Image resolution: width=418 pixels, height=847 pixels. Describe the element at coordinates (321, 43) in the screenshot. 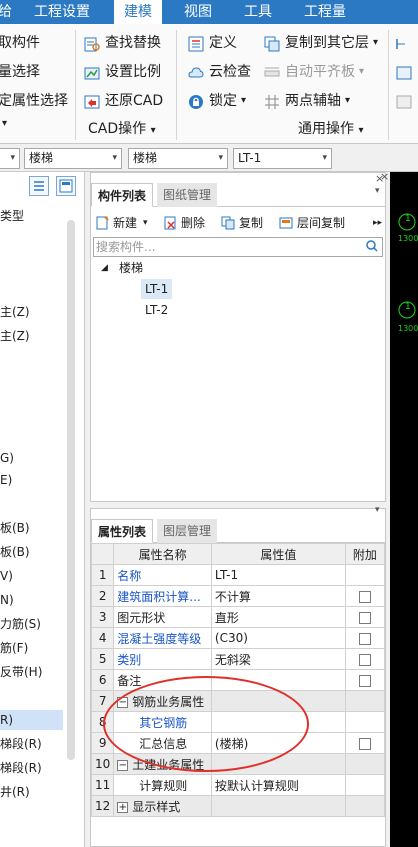

I see `copy-to-other-floor-button: 复制到其它层 ▾` at that location.